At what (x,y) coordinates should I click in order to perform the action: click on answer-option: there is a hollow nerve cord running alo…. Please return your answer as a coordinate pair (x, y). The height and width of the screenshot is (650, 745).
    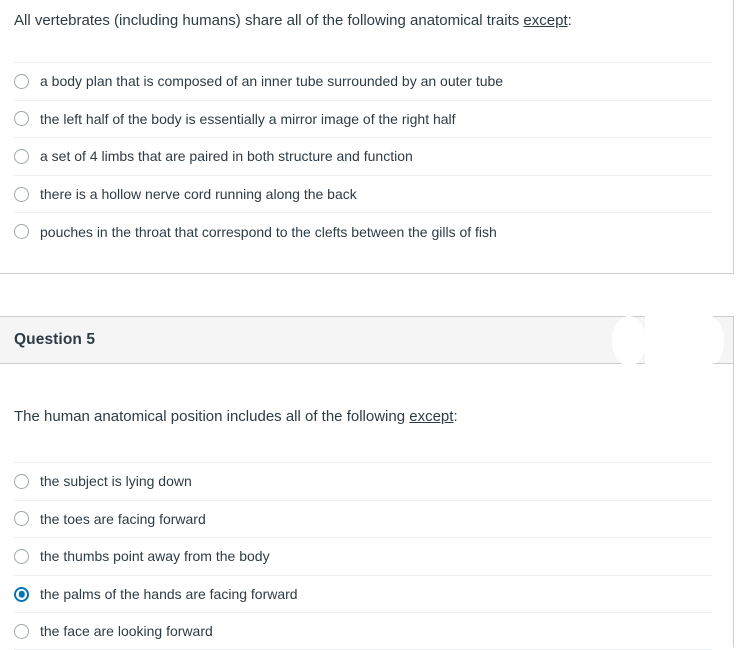
    Looking at the image, I should click on (363, 193).